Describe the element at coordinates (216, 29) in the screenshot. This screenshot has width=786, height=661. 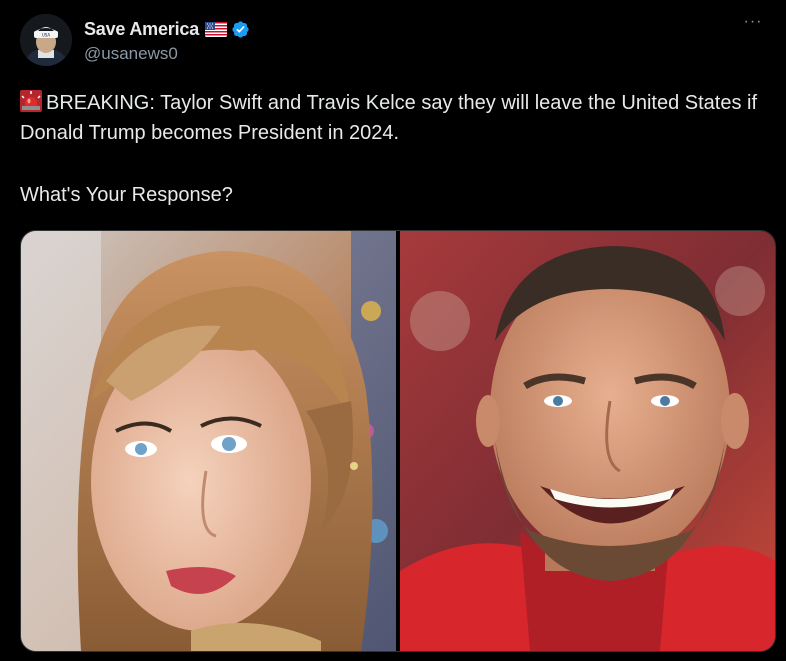
I see `us-flag-icon` at that location.